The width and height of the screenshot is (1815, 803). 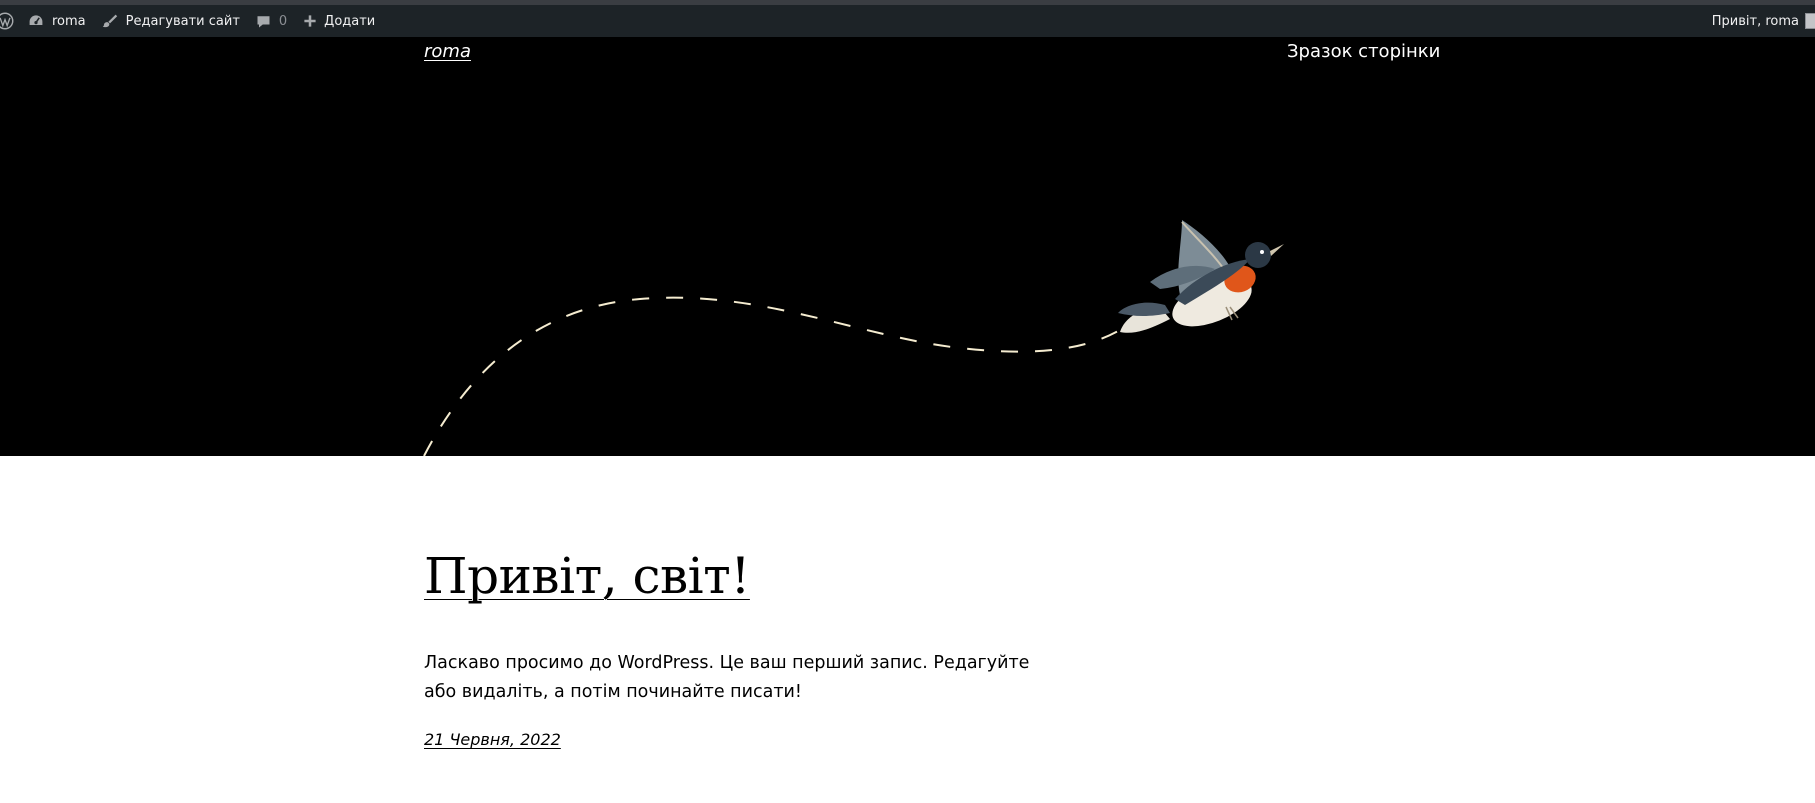 I want to click on comments-count: 0, so click(x=283, y=21).